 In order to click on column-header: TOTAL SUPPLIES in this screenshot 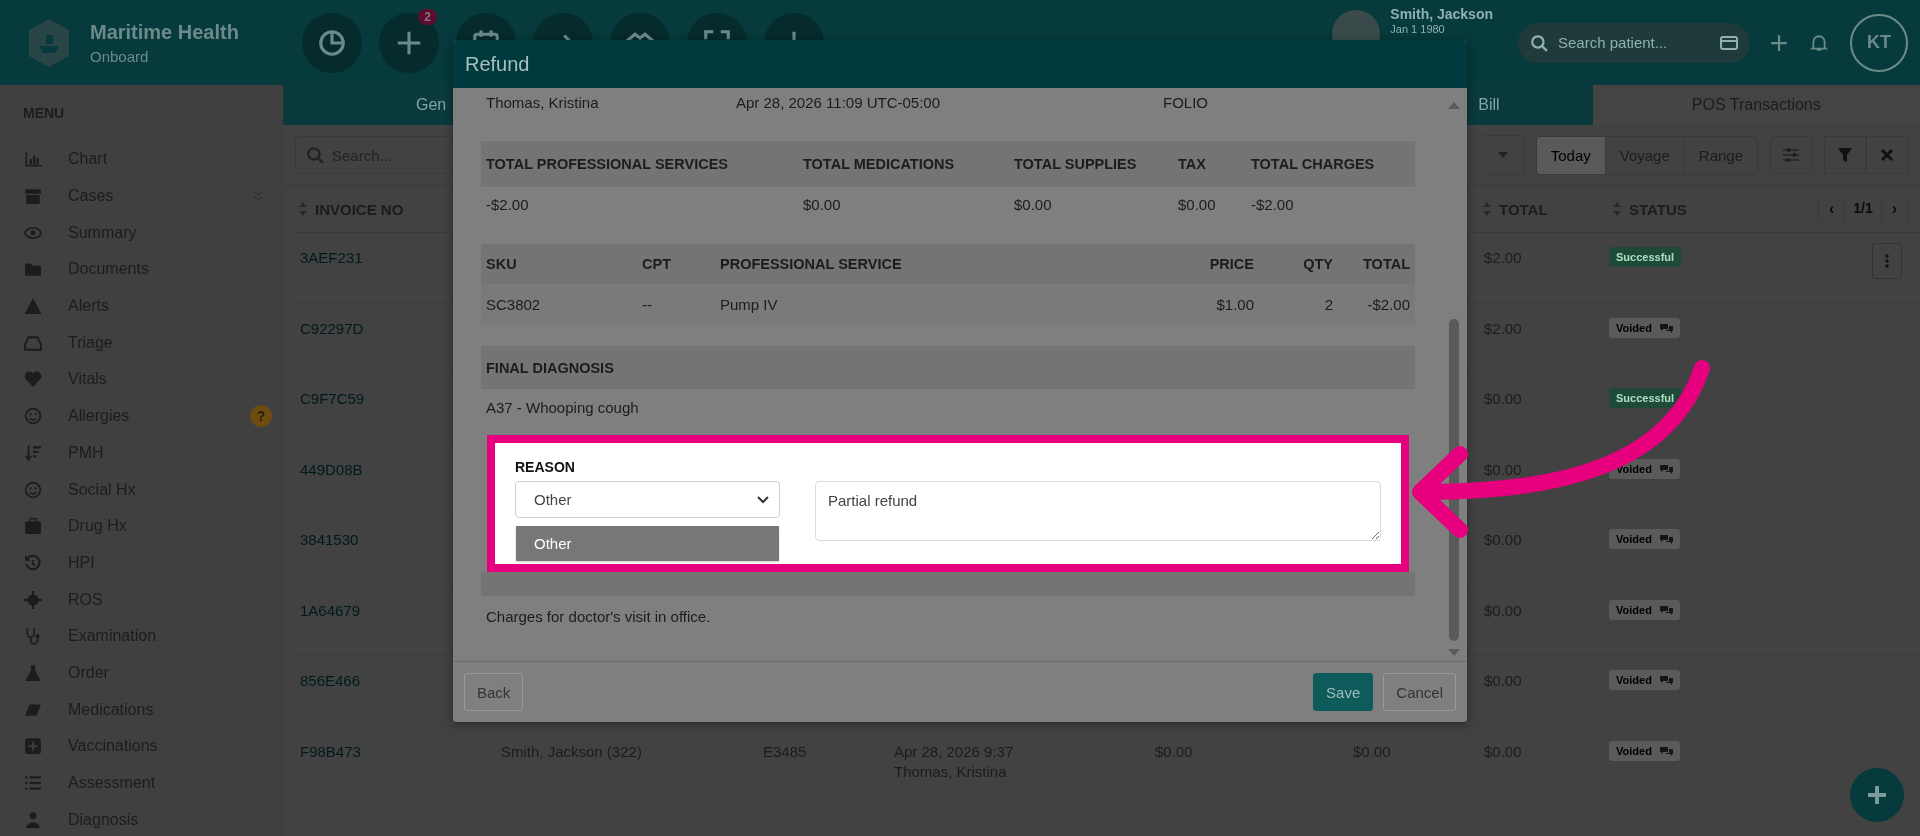, I will do `click(1076, 164)`.